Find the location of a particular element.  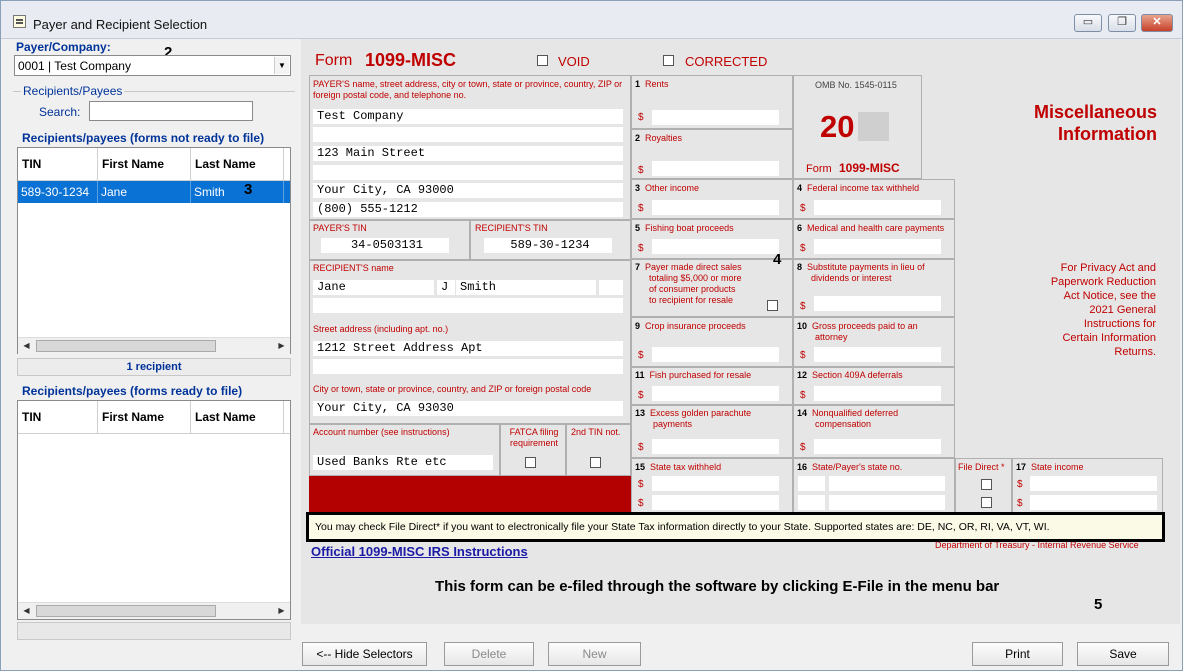

payer-line-3: 123 Main Street is located at coordinates (468, 153).